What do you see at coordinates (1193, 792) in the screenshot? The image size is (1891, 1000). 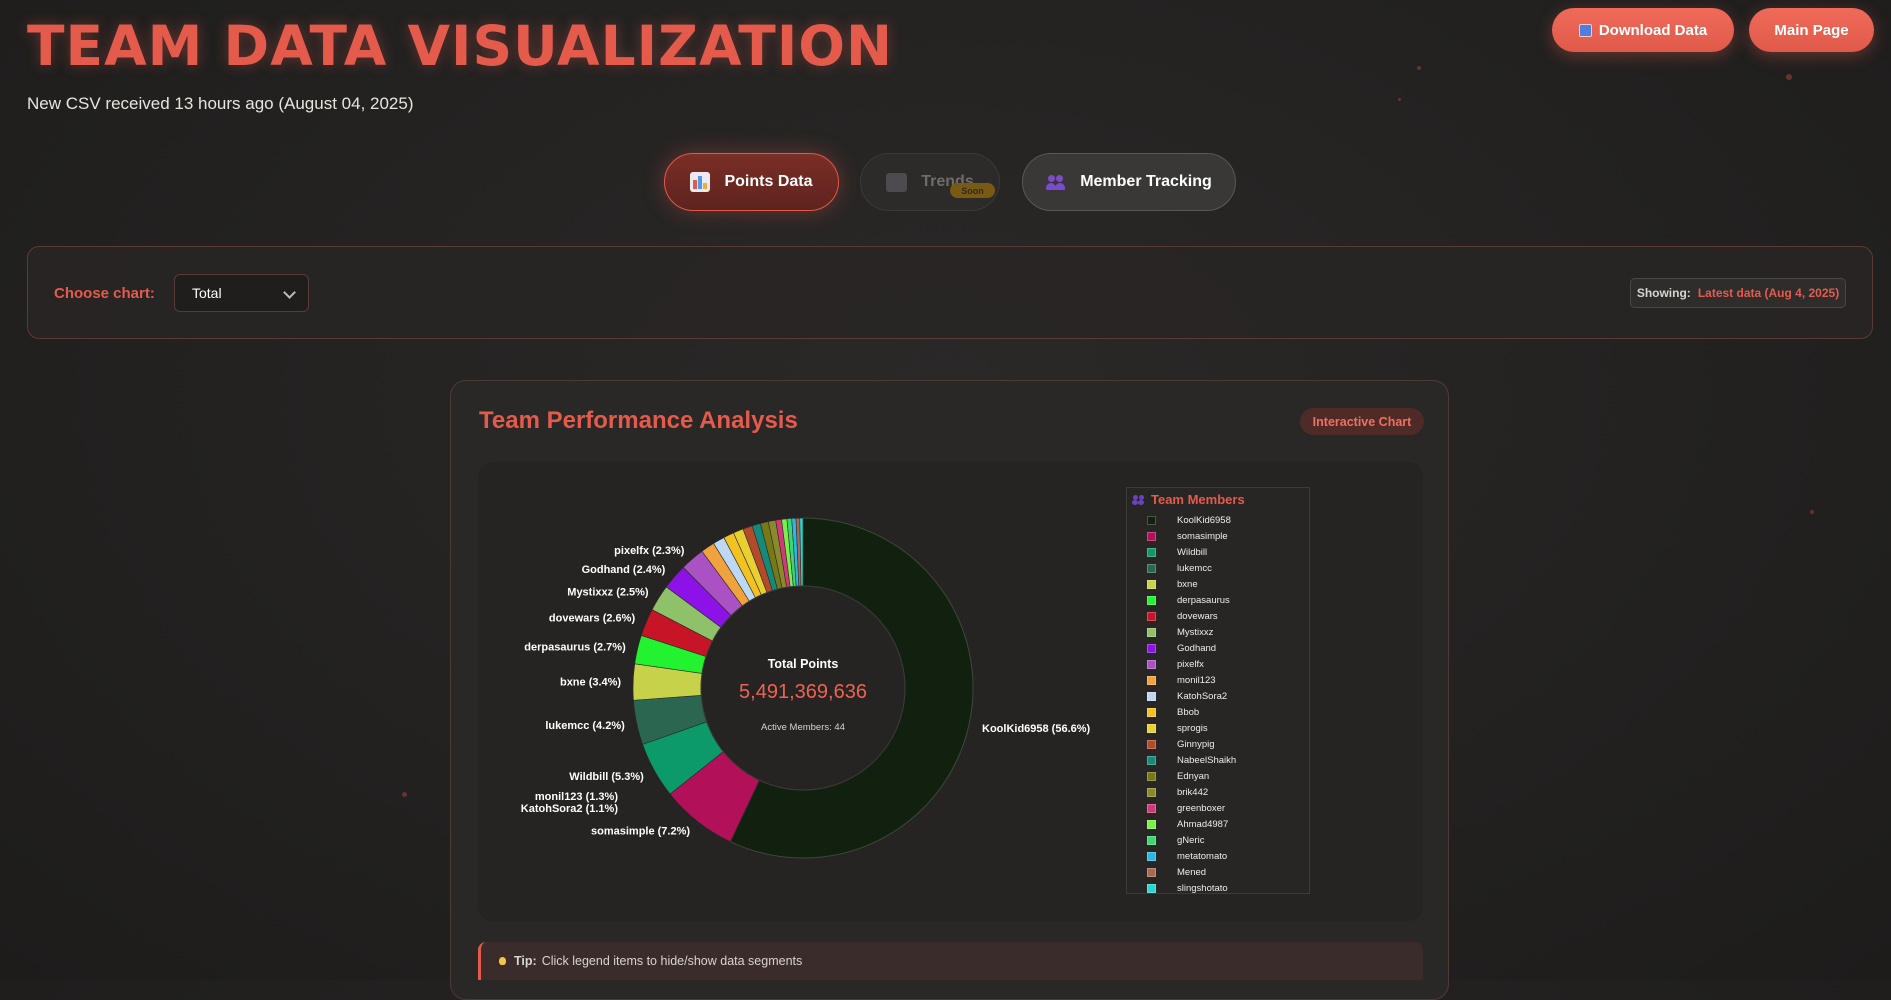 I see `legend-item-label: brik442` at bounding box center [1193, 792].